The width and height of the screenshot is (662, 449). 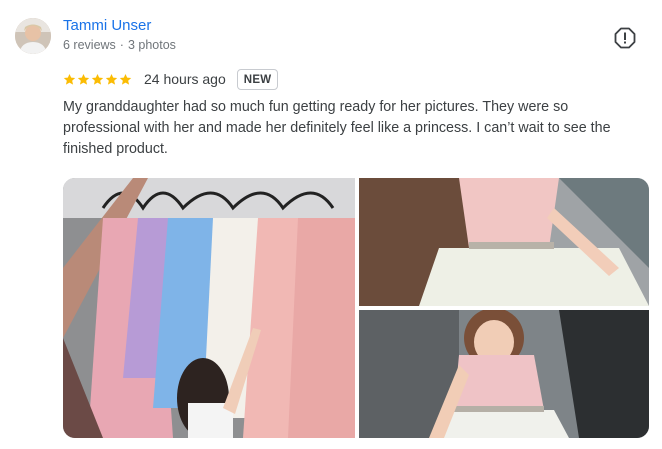 I want to click on rating-row: 24 hours ago NEW, so click(x=171, y=79).